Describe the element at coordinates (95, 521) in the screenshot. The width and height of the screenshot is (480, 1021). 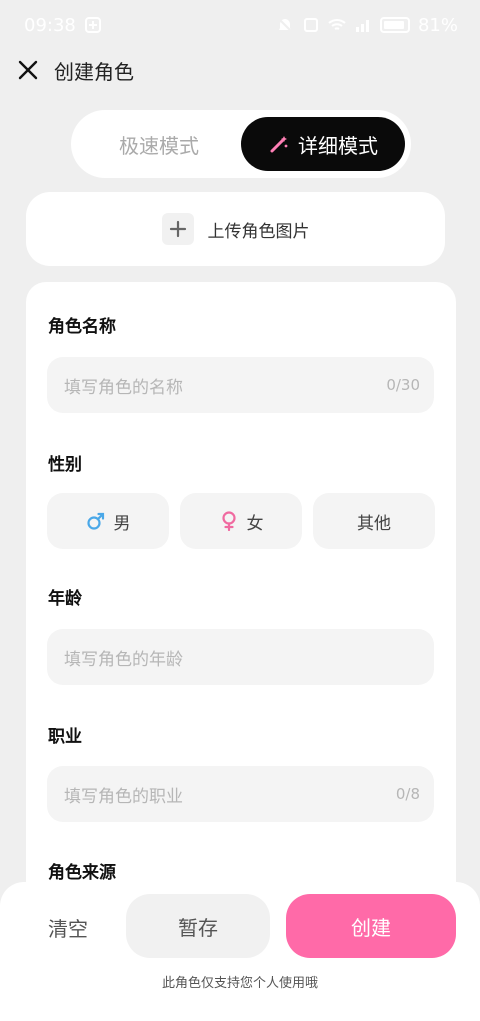
I see `male-icon` at that location.